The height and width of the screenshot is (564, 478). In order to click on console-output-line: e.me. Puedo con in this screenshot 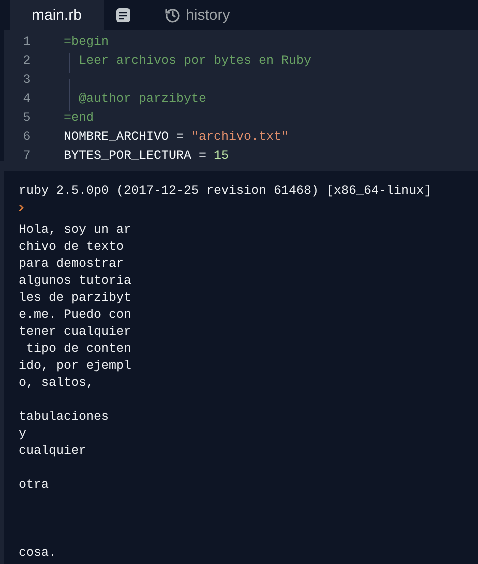, I will do `click(75, 315)`.